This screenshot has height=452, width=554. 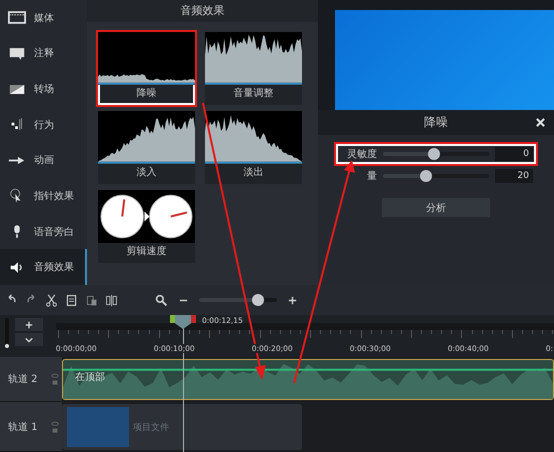 What do you see at coordinates (43, 18) in the screenshot?
I see `sidebar-item: 媒体` at bounding box center [43, 18].